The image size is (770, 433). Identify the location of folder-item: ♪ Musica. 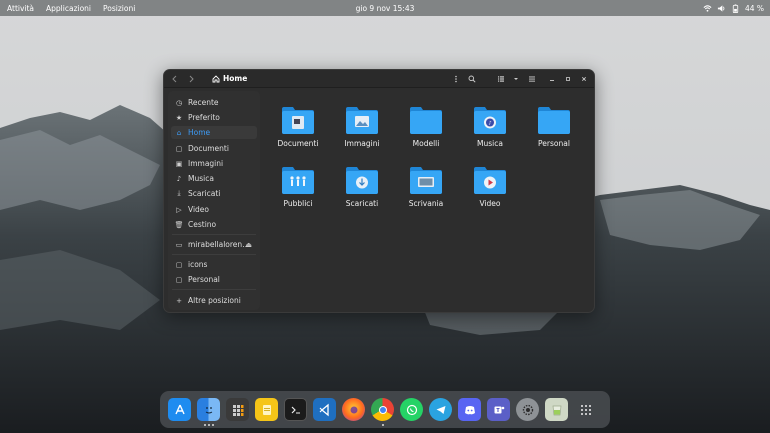
(490, 133).